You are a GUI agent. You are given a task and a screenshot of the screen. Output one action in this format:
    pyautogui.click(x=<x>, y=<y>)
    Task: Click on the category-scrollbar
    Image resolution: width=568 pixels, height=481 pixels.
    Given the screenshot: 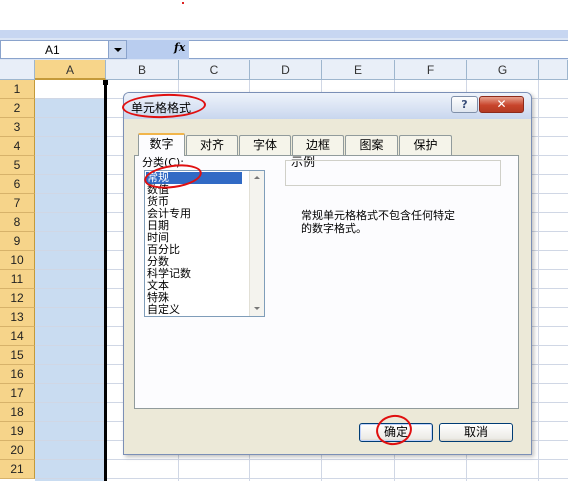 What is the action you would take?
    pyautogui.click(x=256, y=243)
    